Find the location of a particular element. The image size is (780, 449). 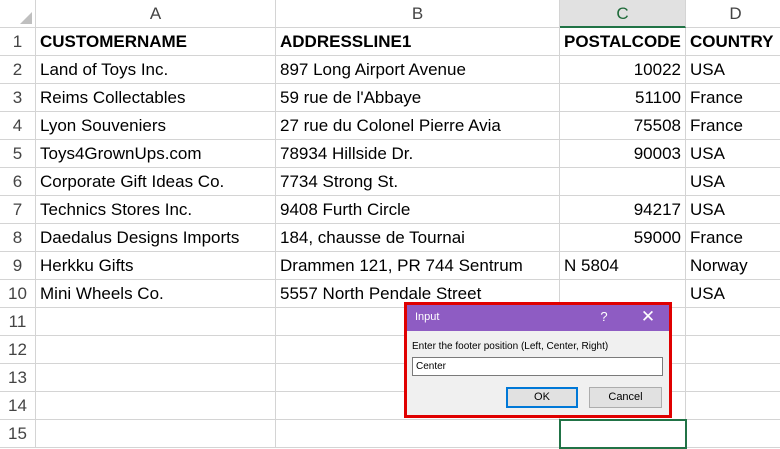

dialog-title-bar: Input ? ✕ is located at coordinates (538, 318).